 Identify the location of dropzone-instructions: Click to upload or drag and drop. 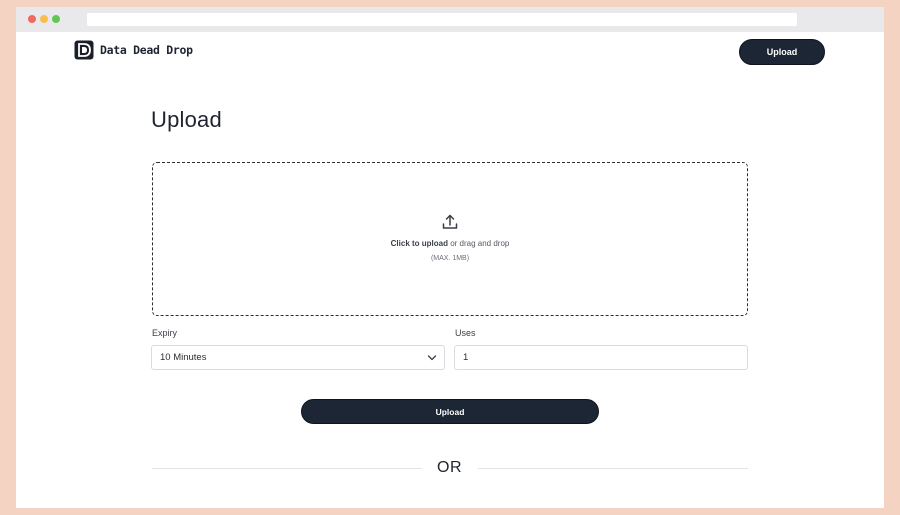
(450, 243).